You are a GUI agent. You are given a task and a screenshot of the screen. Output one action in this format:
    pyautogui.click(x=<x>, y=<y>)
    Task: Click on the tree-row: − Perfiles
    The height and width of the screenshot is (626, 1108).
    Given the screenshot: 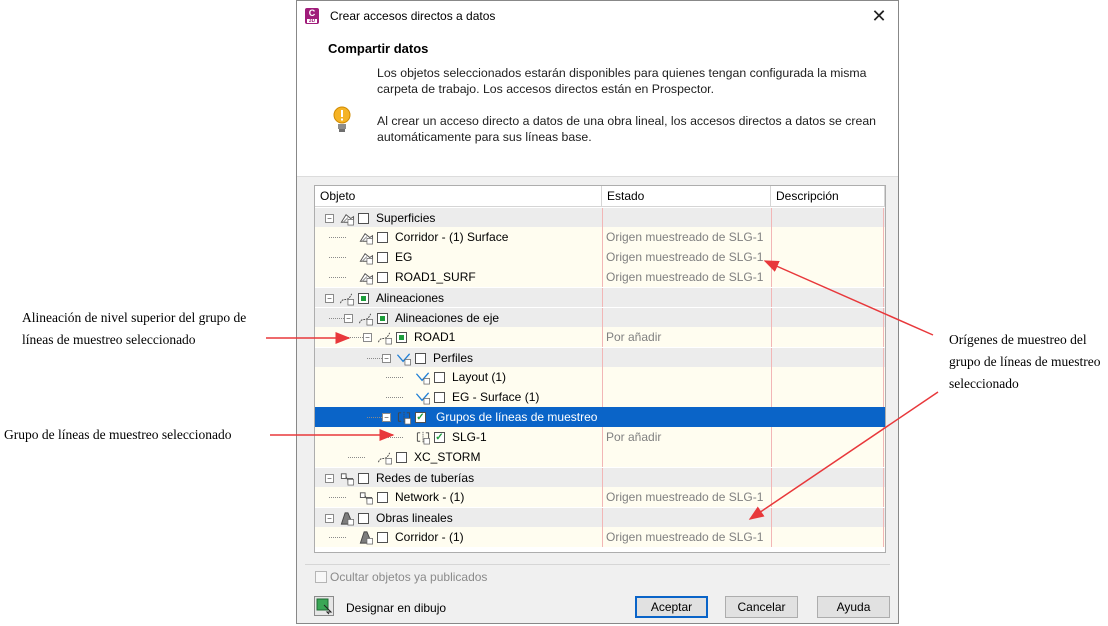 What is the action you would take?
    pyautogui.click(x=600, y=357)
    